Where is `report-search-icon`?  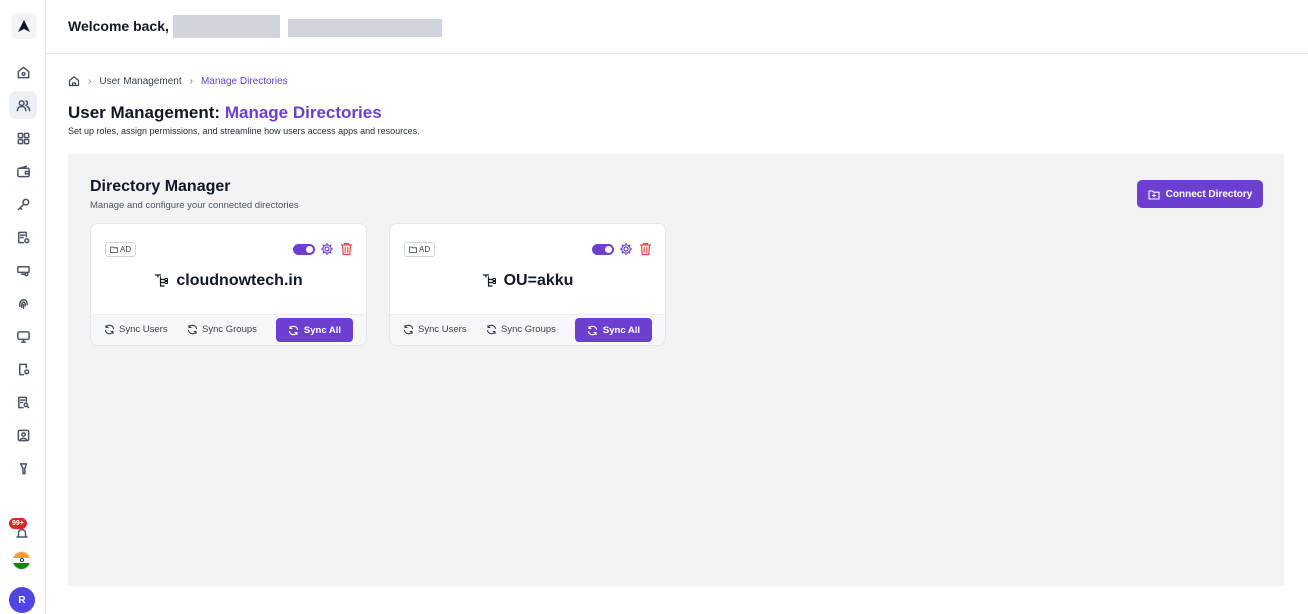
report-search-icon is located at coordinates (23, 402).